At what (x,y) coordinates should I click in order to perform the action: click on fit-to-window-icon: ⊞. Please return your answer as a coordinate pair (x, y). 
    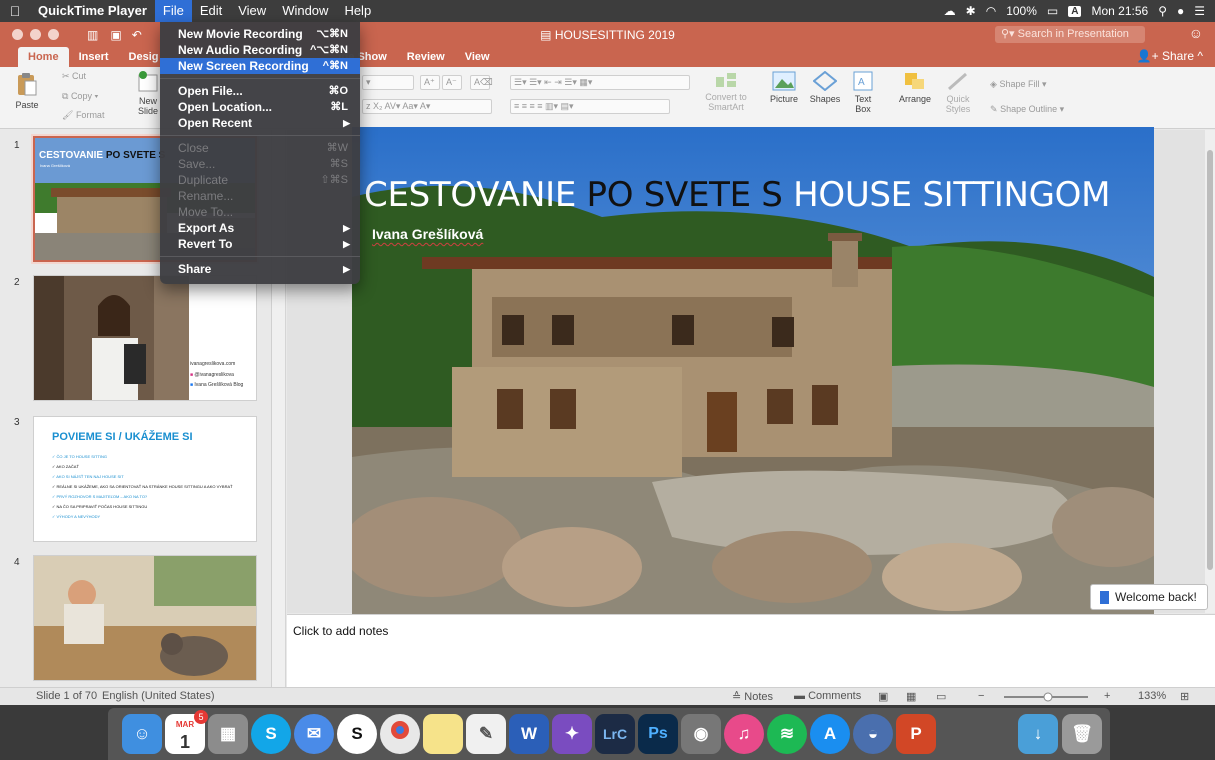
    Looking at the image, I should click on (1184, 696).